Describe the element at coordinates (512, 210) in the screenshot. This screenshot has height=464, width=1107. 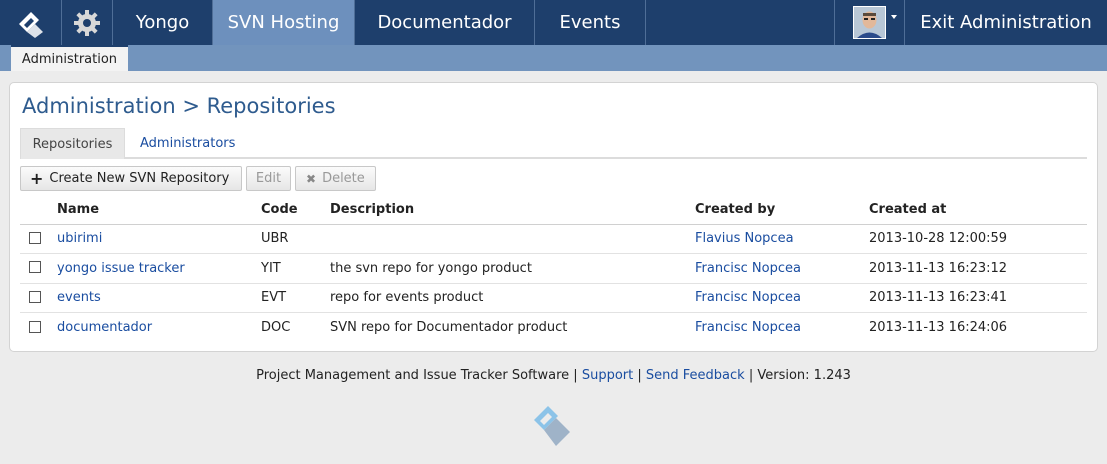
I see `header-description: Description` at that location.